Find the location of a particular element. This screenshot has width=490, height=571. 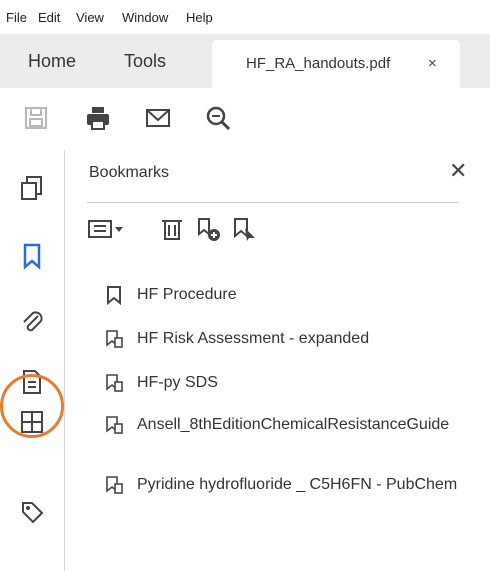

menu-help: Help is located at coordinates (199, 17).